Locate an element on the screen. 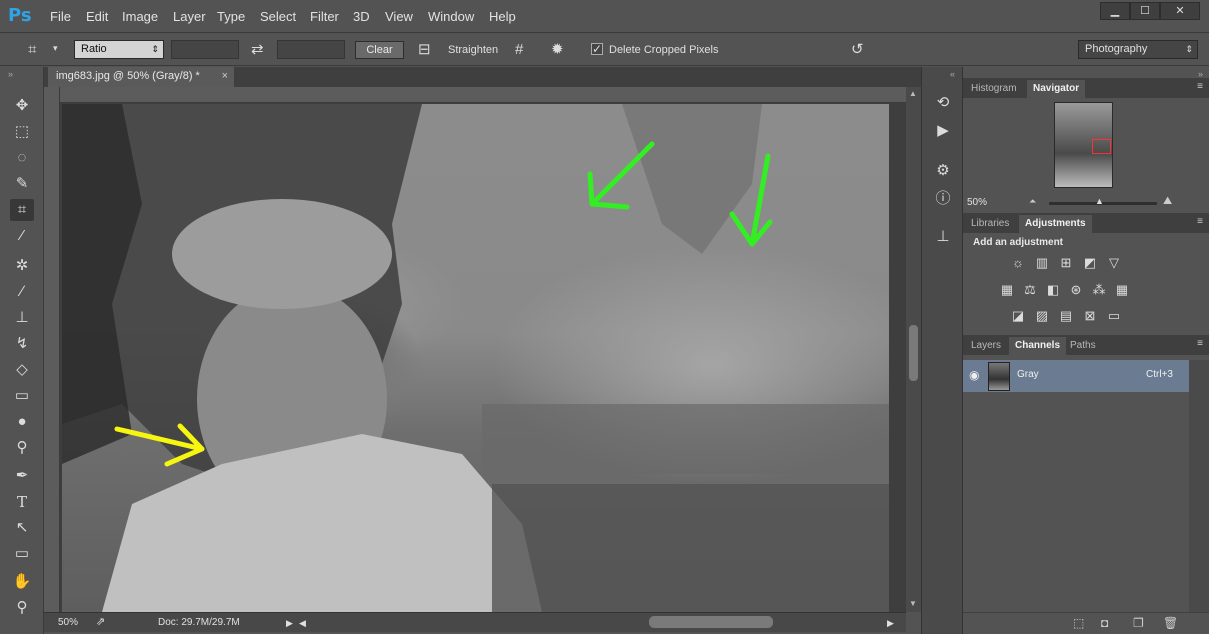 Image resolution: width=1209 pixels, height=634 pixels. channel-mixer-icon: ⁂ is located at coordinates (1099, 290).